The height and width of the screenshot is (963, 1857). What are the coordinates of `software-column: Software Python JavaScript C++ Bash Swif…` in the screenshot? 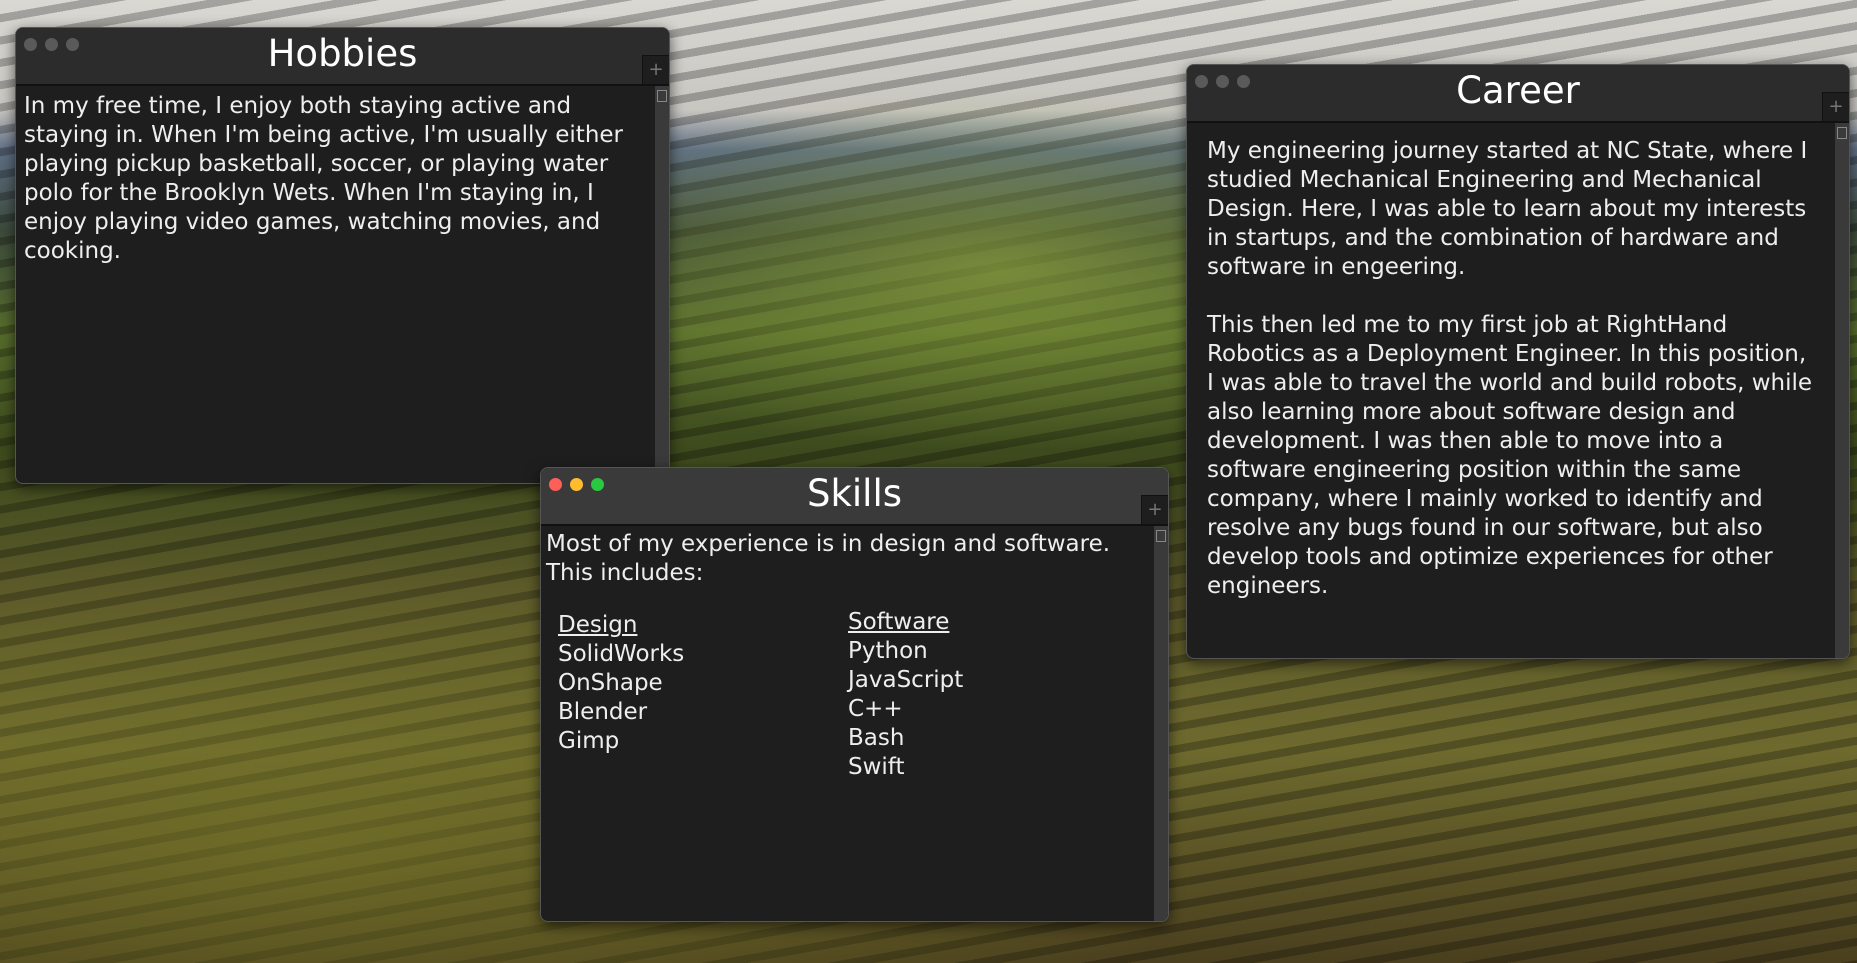 It's located at (993, 695).